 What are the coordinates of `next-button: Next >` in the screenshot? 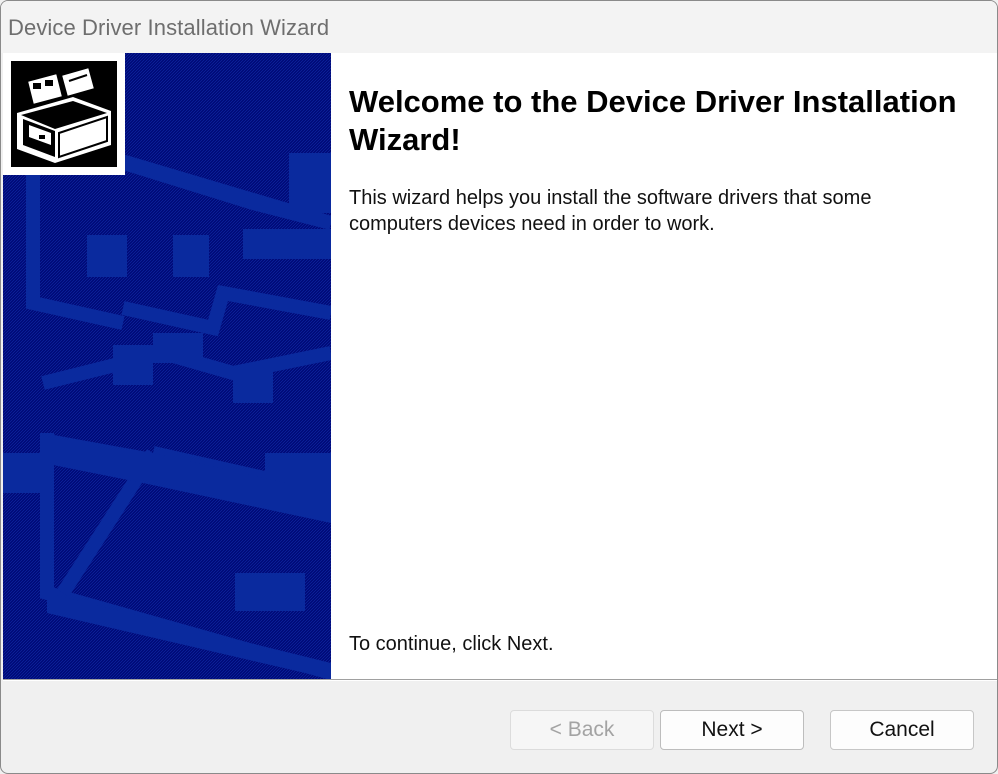 It's located at (732, 730).